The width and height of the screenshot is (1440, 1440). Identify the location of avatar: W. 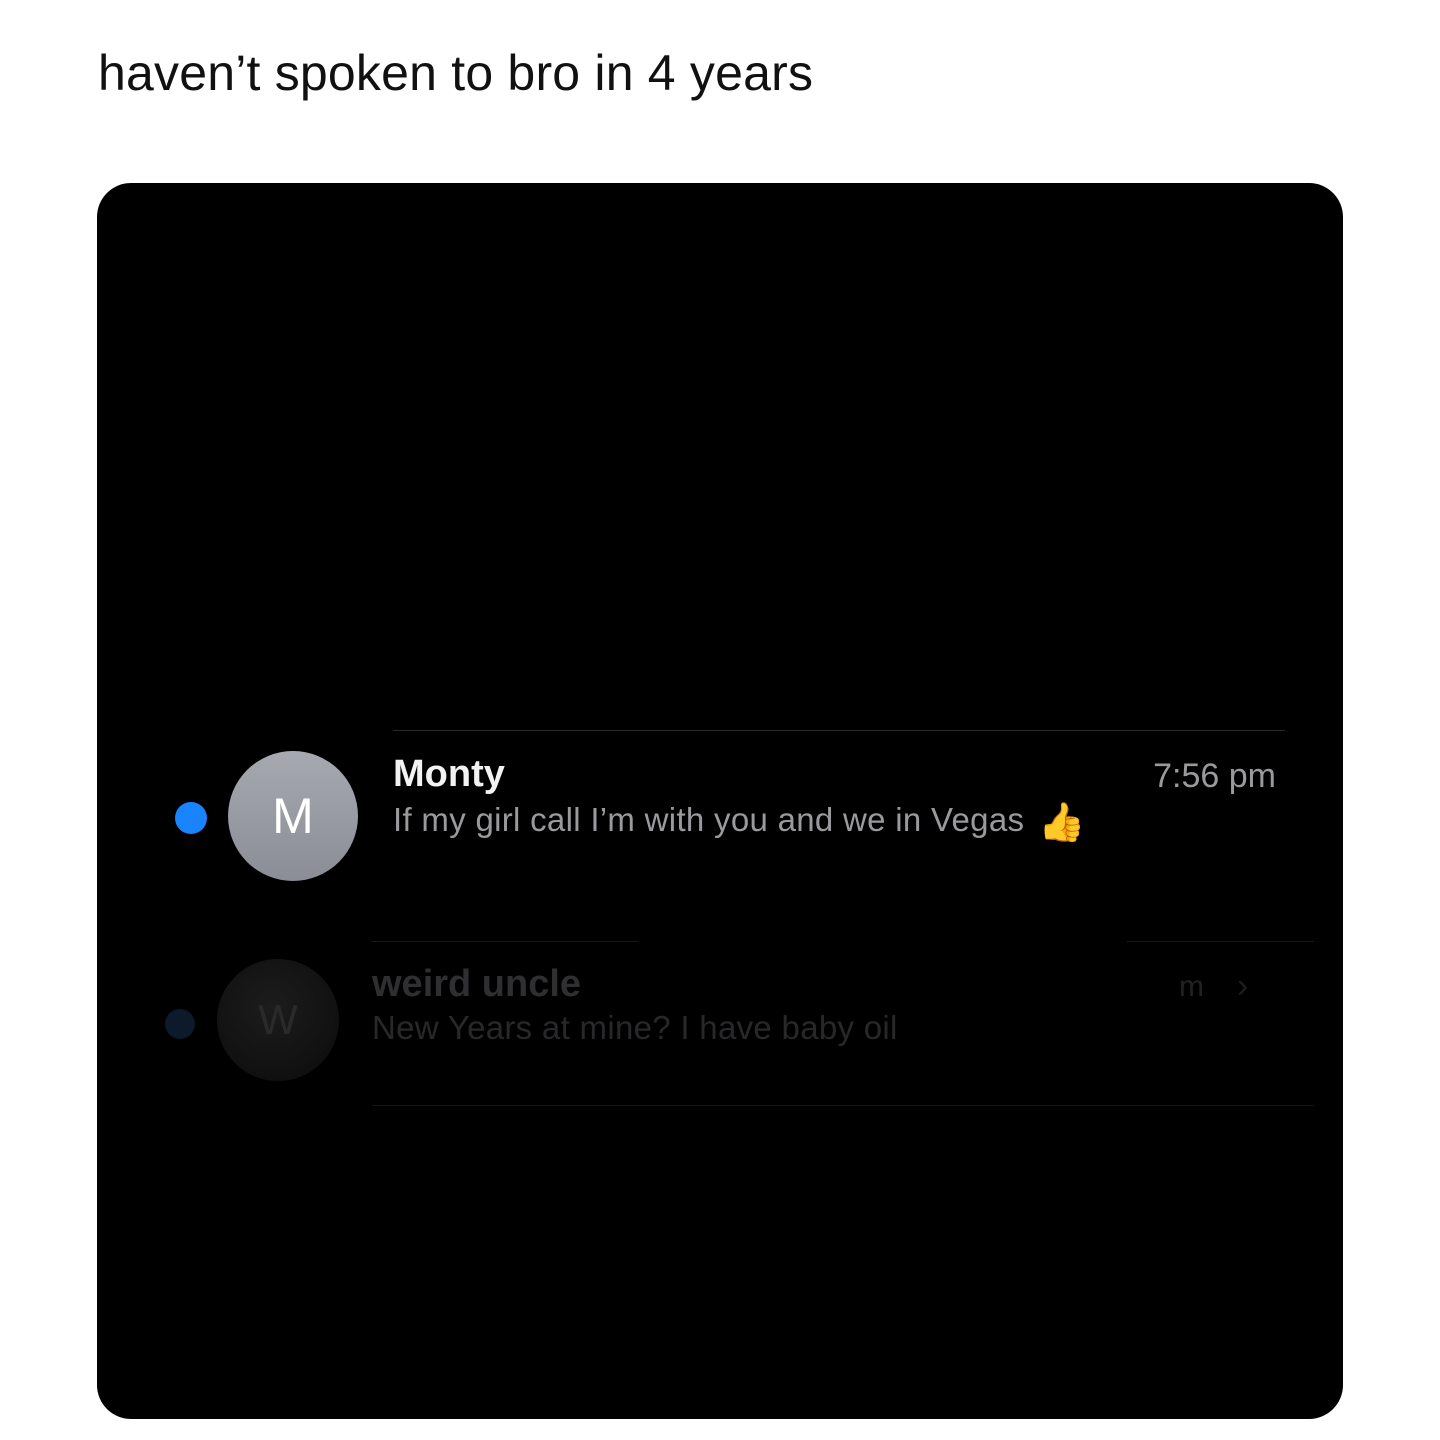
(278, 1020).